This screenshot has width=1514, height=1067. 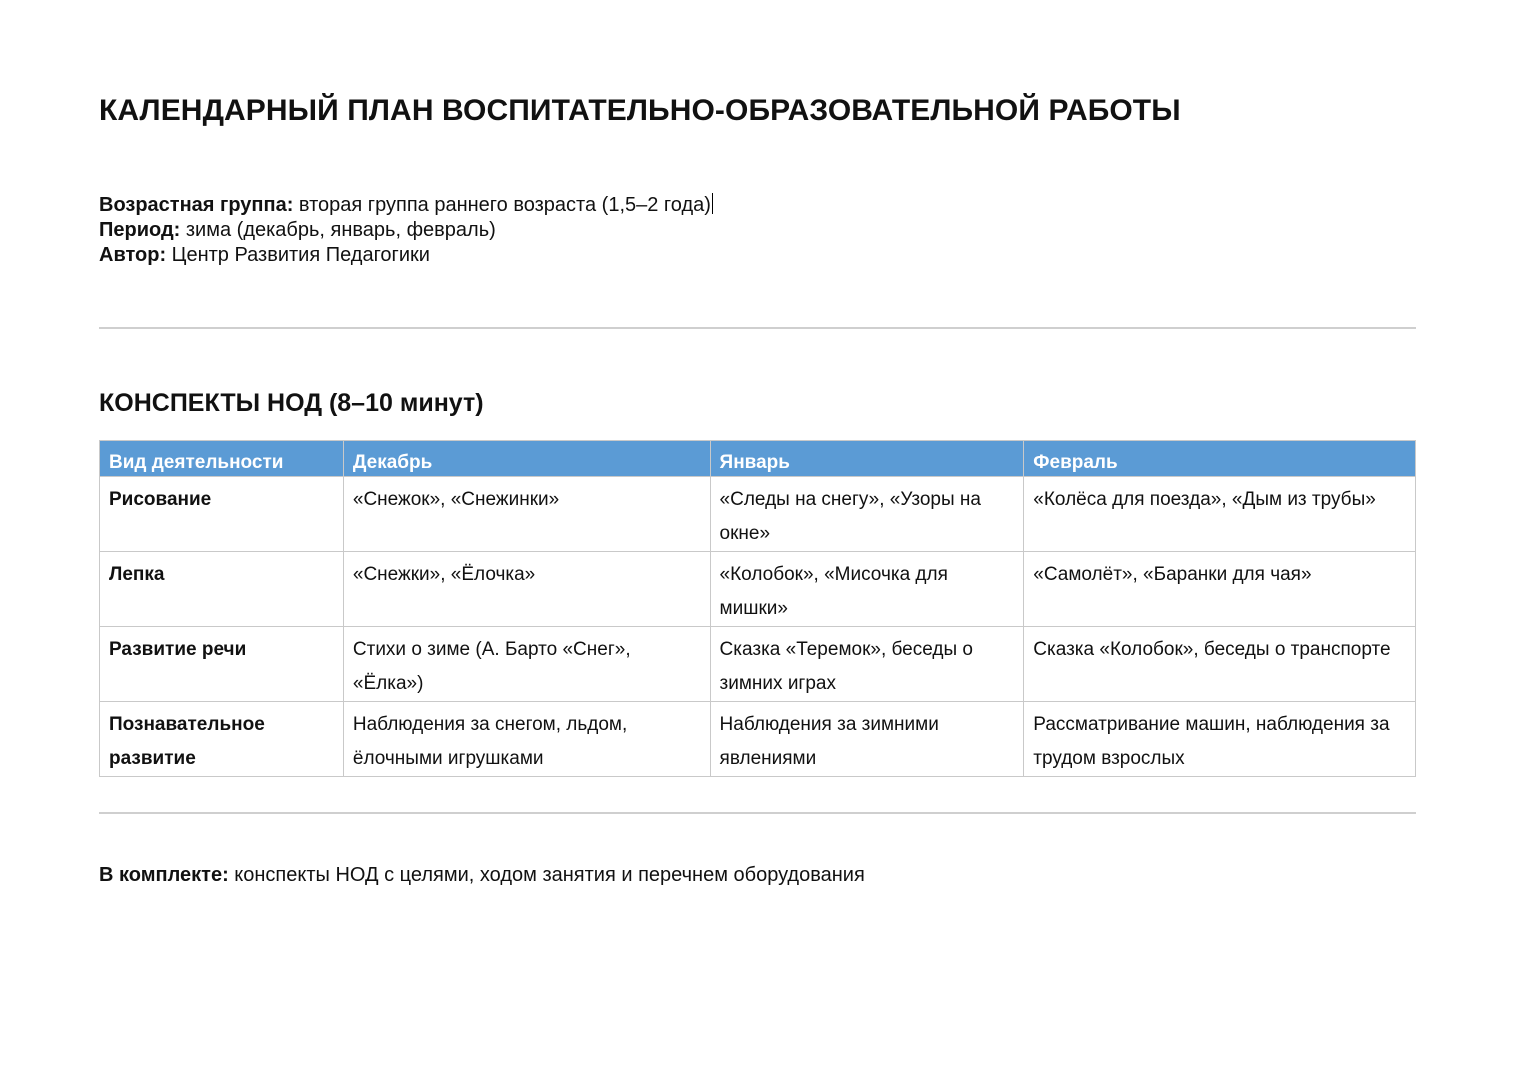 I want to click on table-cell-january: Сказка «Теремок», беседы о зимних играх, so click(x=867, y=664).